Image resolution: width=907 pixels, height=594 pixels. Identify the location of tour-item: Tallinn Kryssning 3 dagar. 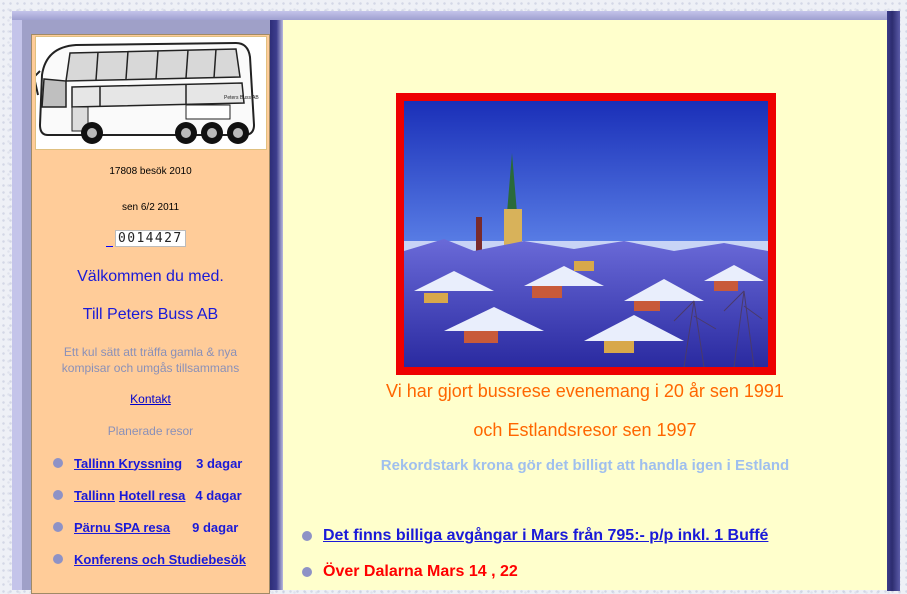
(147, 463).